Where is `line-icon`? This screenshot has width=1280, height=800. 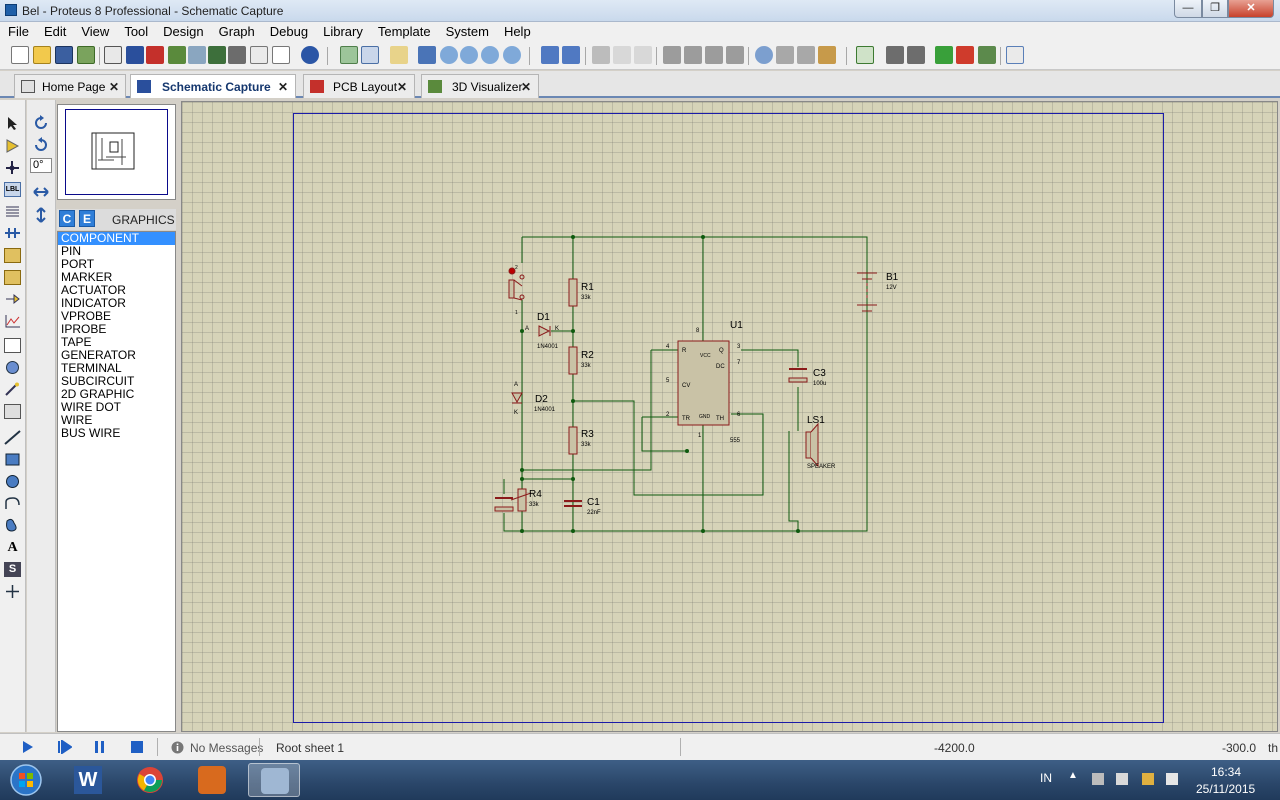 line-icon is located at coordinates (12, 437).